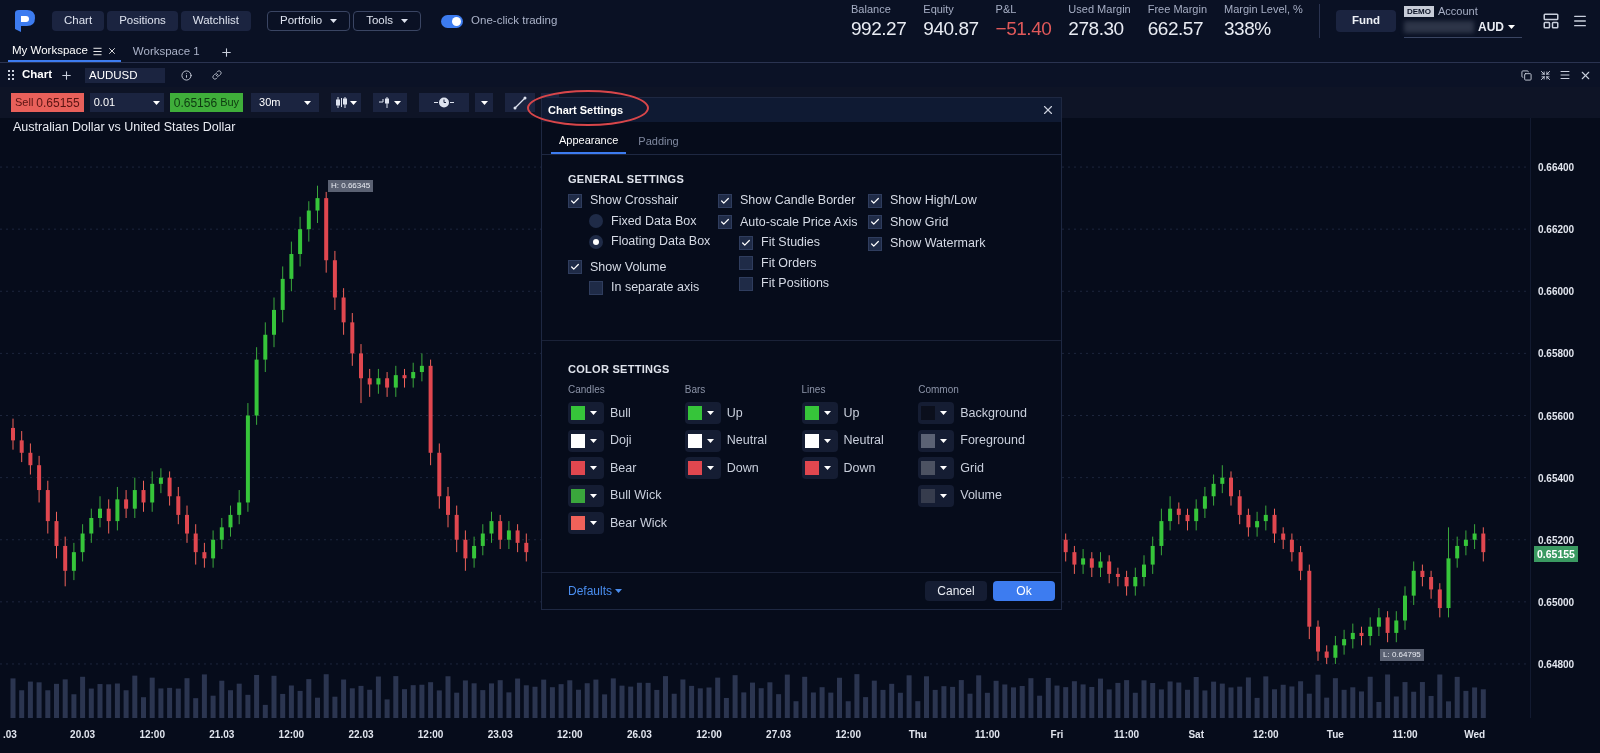  I want to click on workspace-tab: Workspace 1, so click(166, 52).